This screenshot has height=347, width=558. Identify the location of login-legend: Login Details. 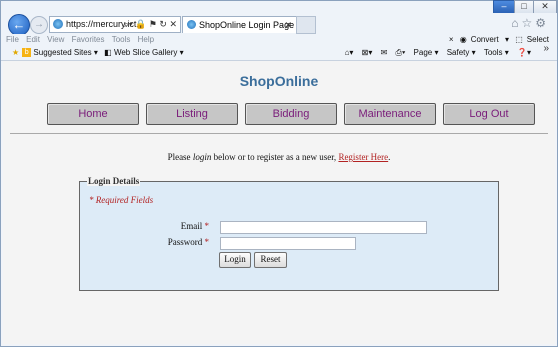
(114, 181).